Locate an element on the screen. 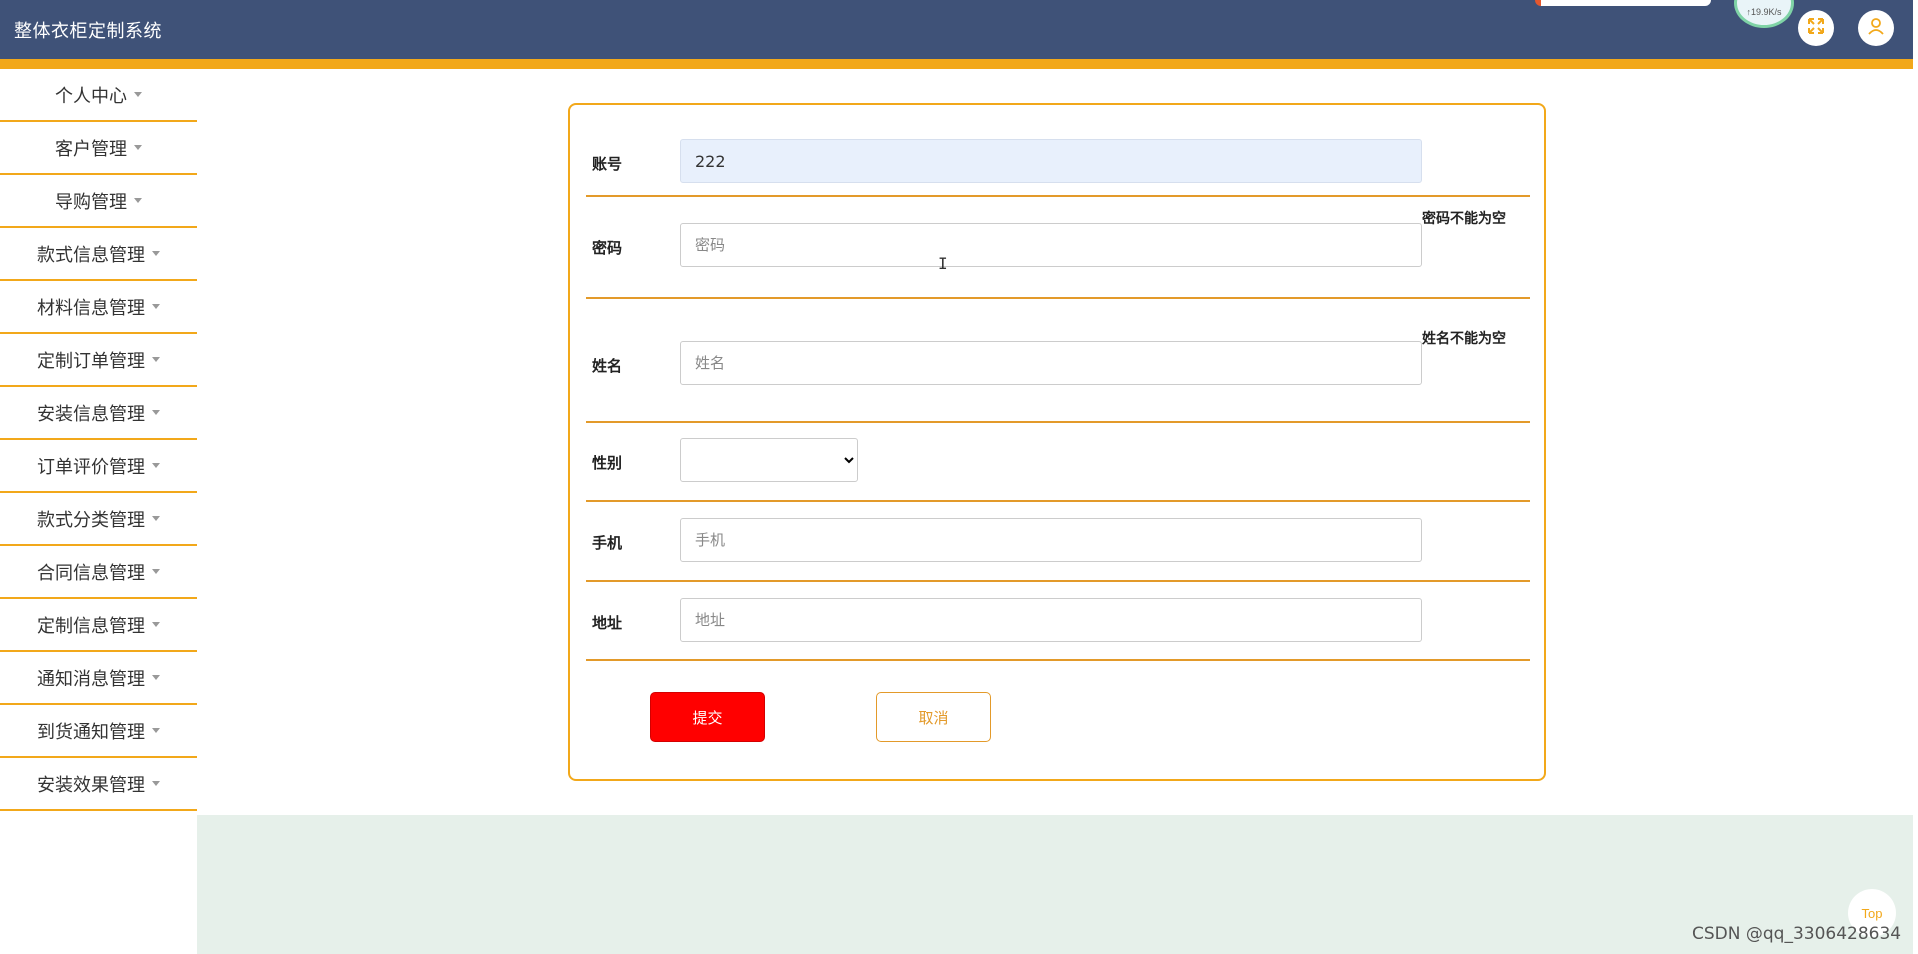 The image size is (1918, 954). sidebar-item-material-info: 材料信息管理 is located at coordinates (98, 307).